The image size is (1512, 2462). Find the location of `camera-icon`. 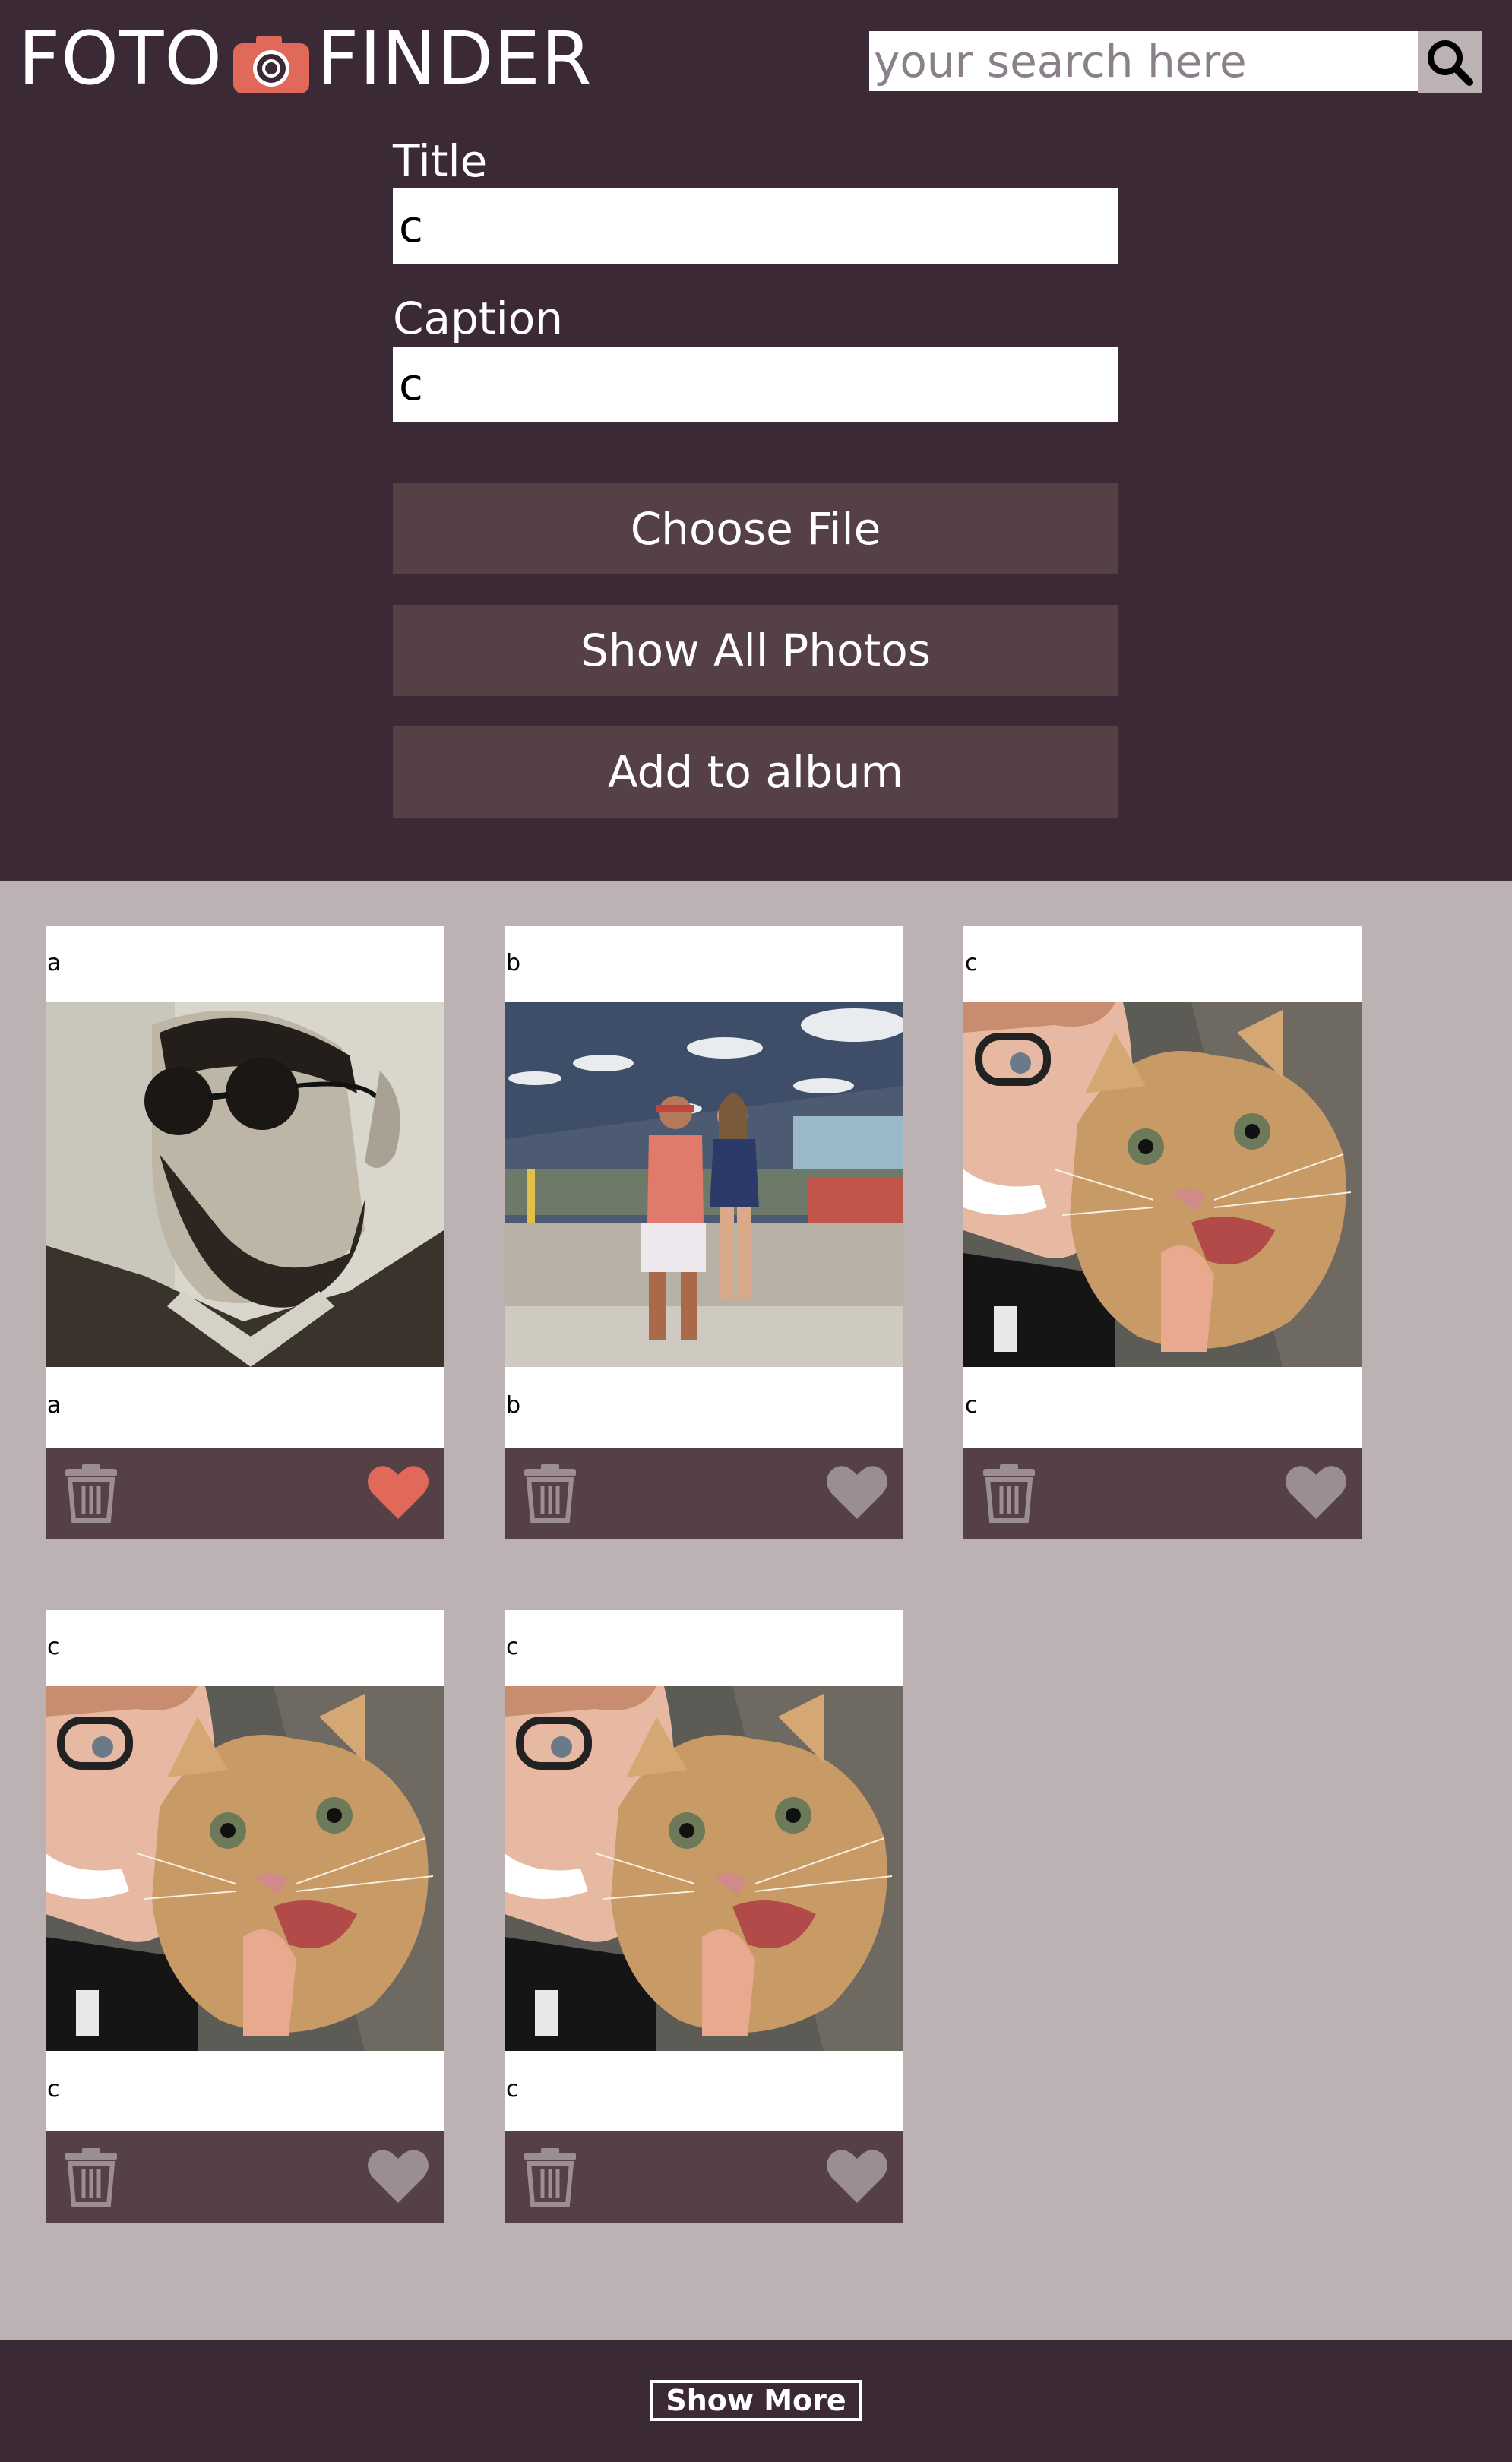

camera-icon is located at coordinates (270, 62).